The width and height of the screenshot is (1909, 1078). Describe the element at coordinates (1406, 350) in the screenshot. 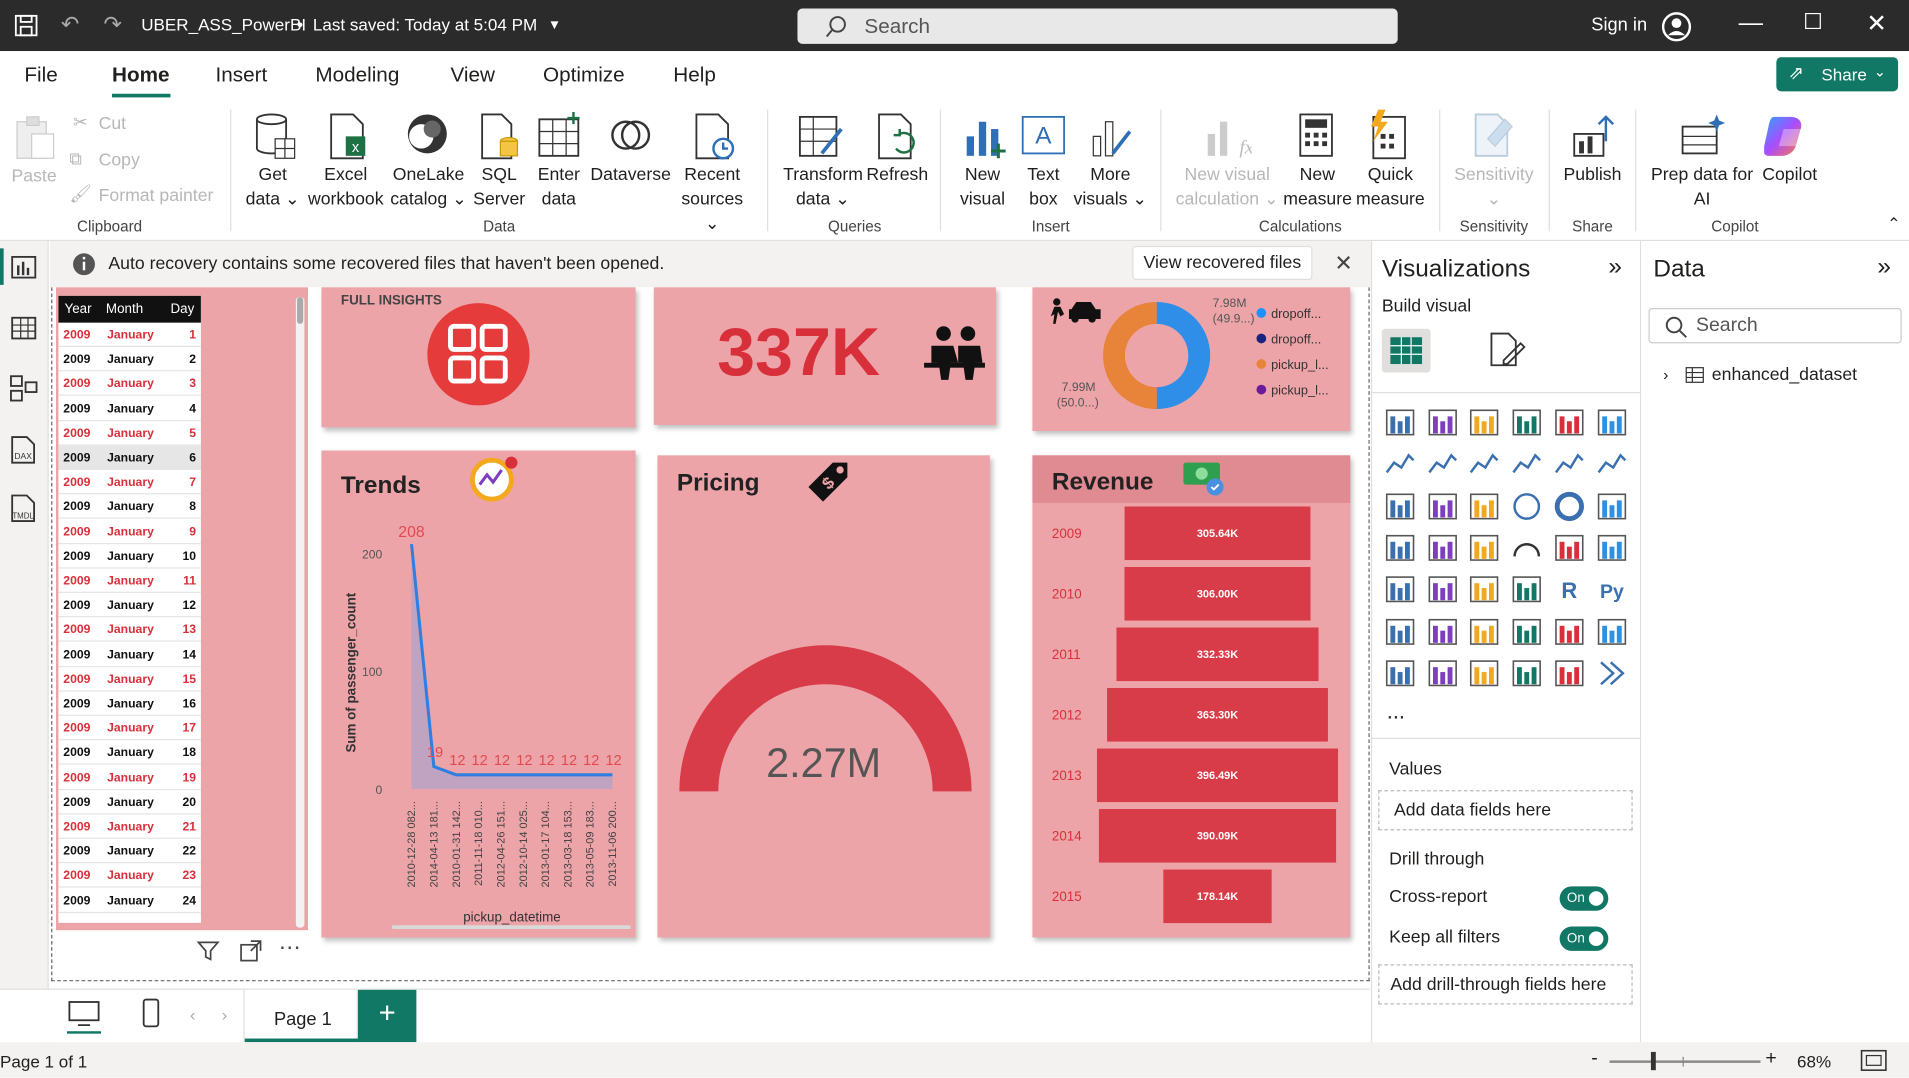

I see `build-visual-tab` at that location.